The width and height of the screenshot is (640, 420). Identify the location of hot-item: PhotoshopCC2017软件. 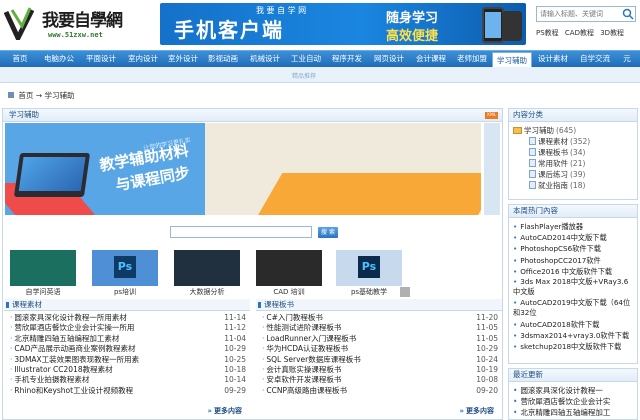
(574, 260).